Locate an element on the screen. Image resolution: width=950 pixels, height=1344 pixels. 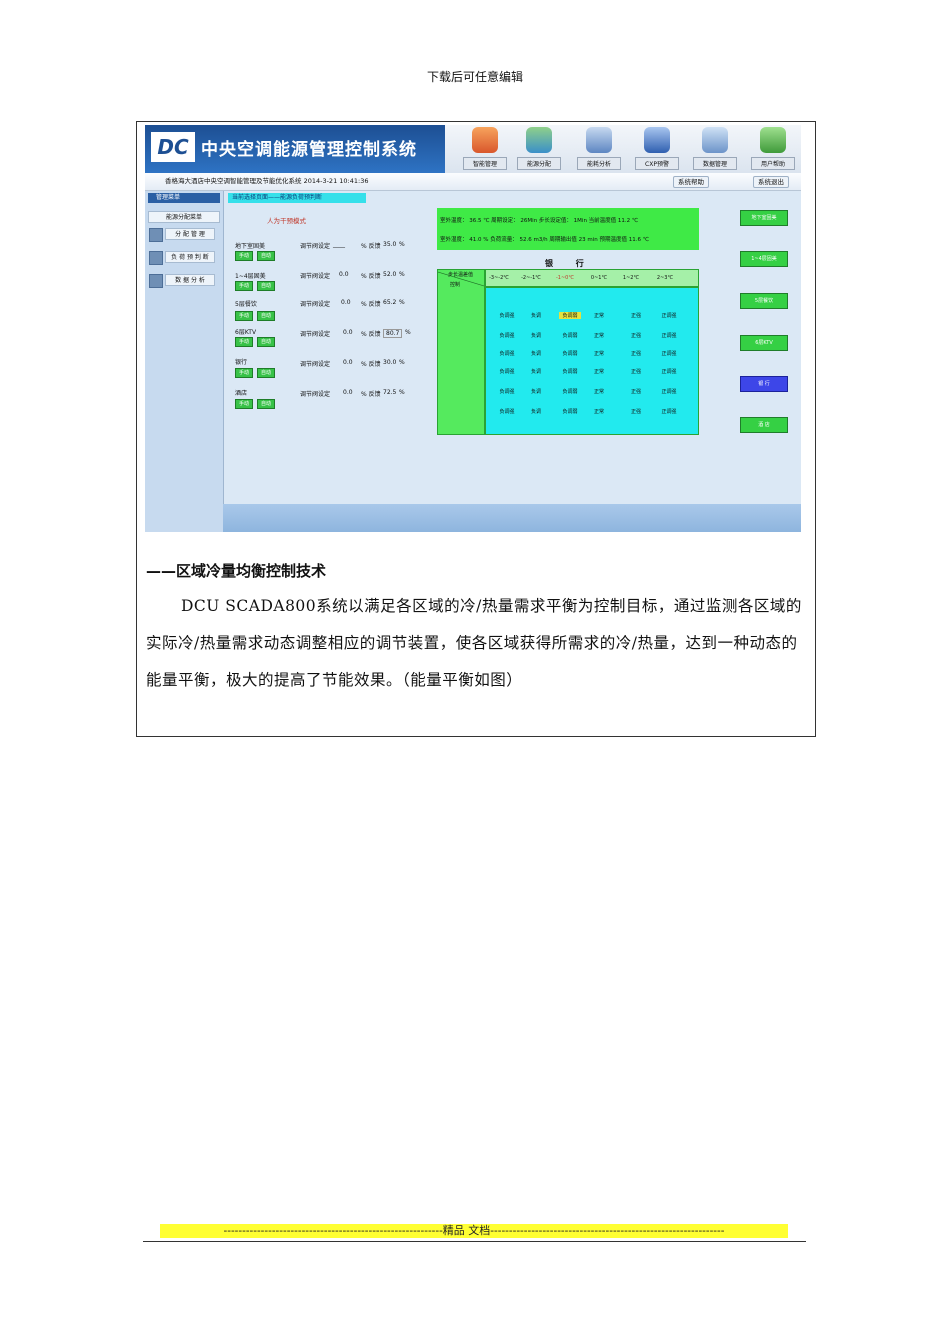
feedback-value: 72.5 is located at coordinates (390, 392).